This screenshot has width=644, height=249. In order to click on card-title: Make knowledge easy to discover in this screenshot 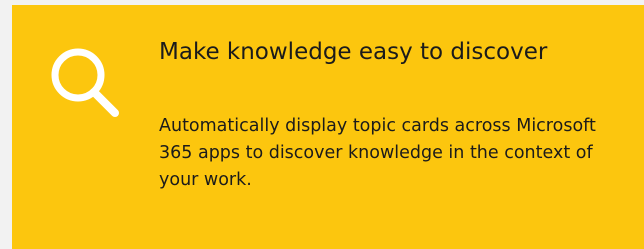, I will do `click(353, 52)`.